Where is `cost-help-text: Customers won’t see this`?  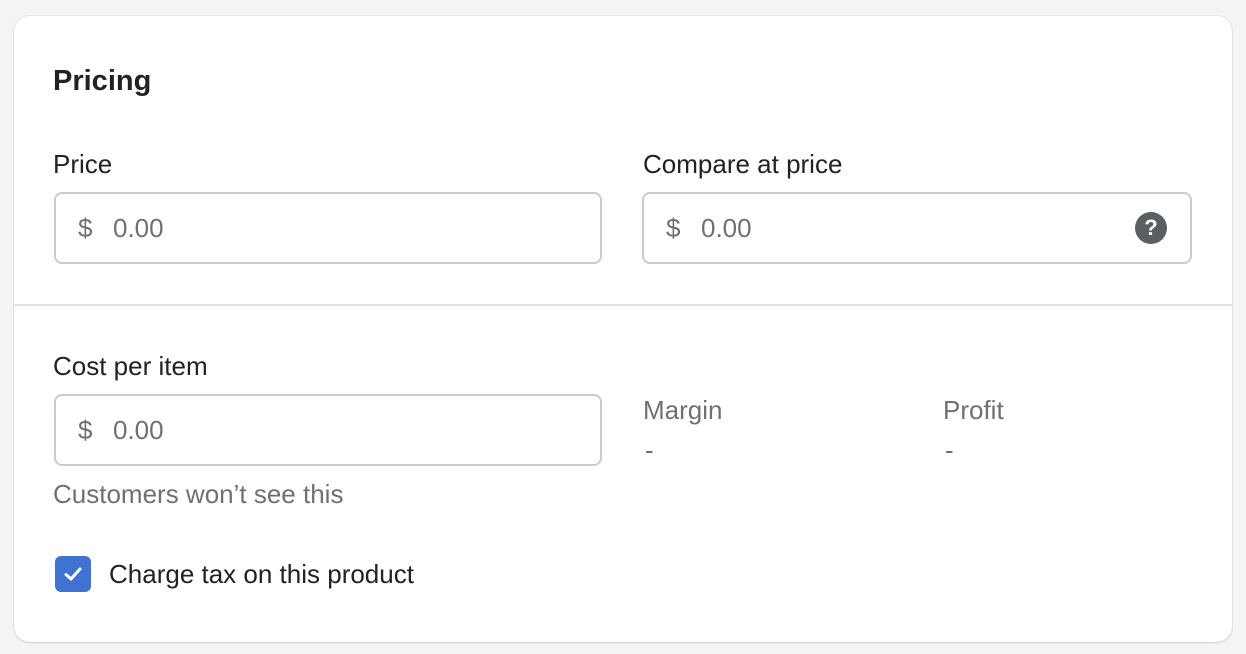 cost-help-text: Customers won’t see this is located at coordinates (198, 494).